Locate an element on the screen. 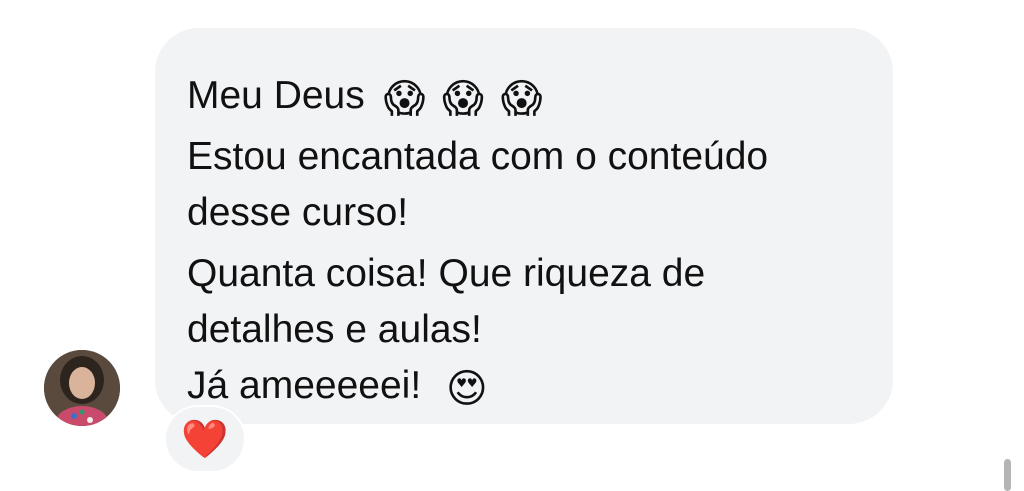 Image resolution: width=1024 pixels, height=491 pixels. message-text: Quanta coisa! Que riqueza de is located at coordinates (446, 273).